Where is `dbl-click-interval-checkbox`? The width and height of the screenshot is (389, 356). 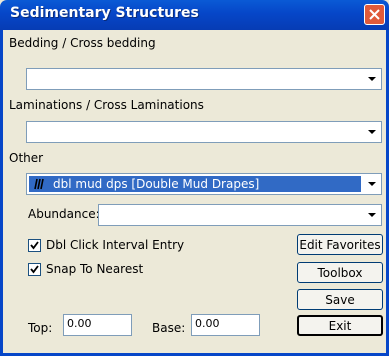
dbl-click-interval-checkbox is located at coordinates (34, 245).